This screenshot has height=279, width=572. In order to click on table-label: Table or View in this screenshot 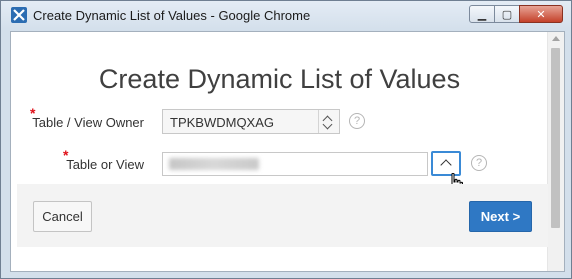, I will do `click(105, 164)`.